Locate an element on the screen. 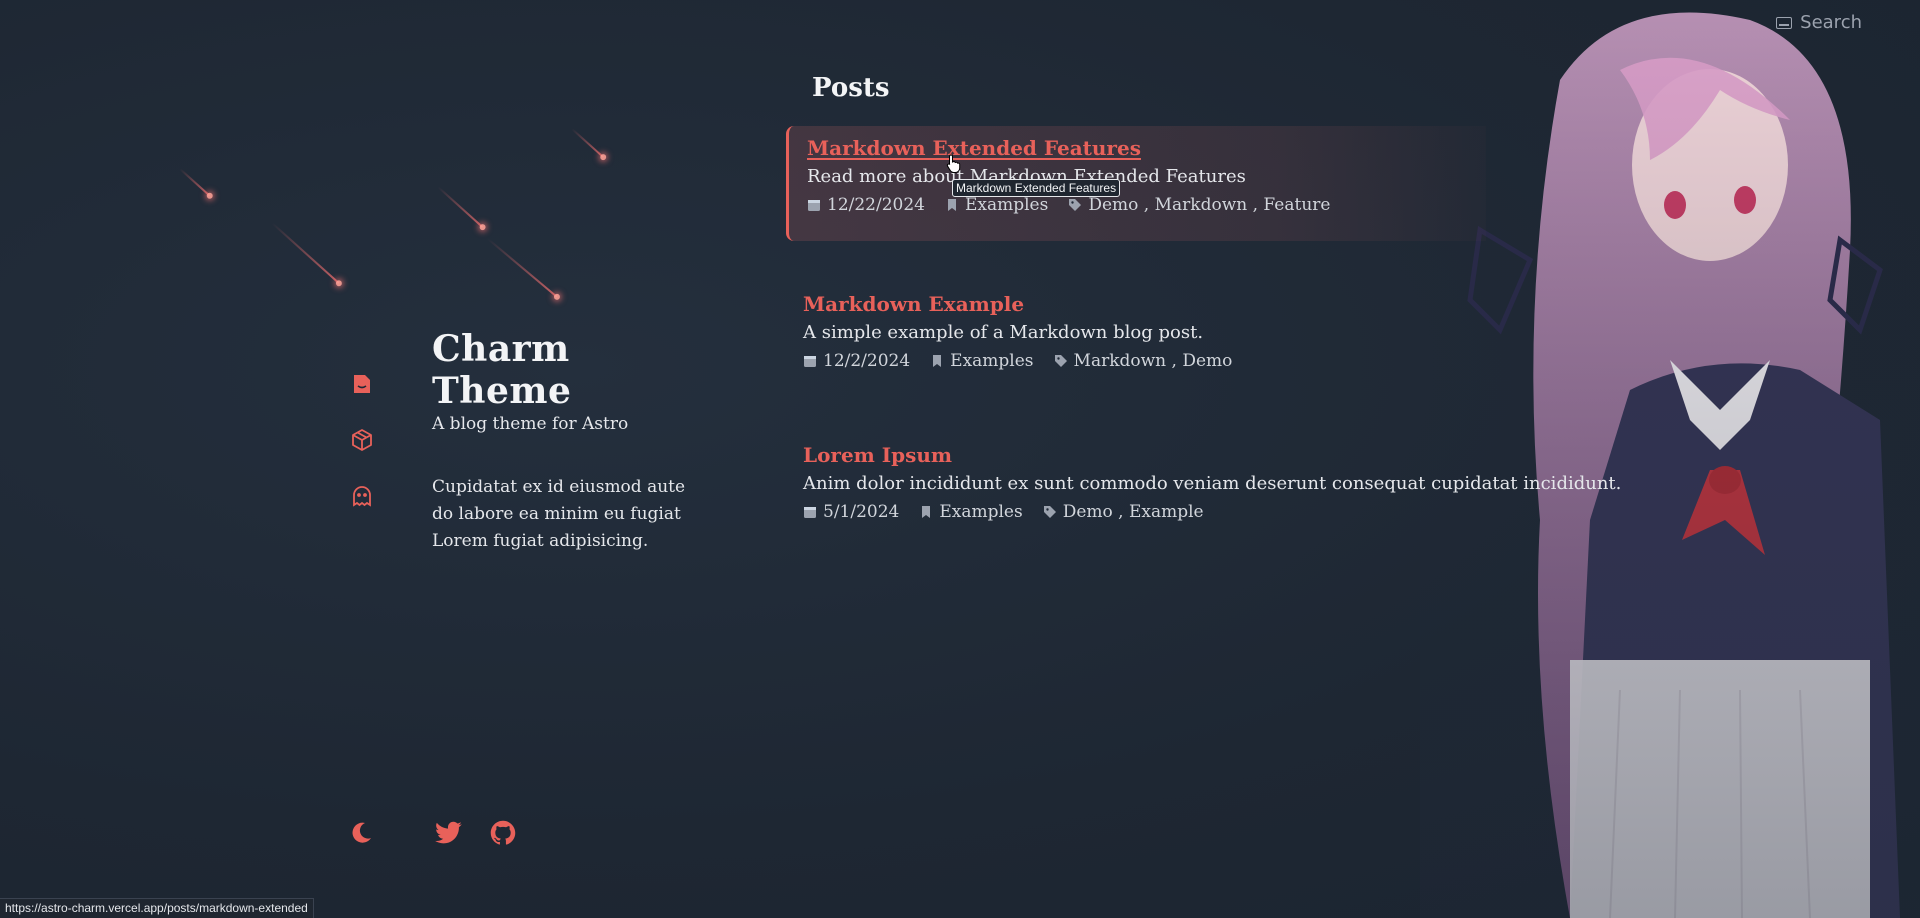  sidebar-nav is located at coordinates (362, 440).